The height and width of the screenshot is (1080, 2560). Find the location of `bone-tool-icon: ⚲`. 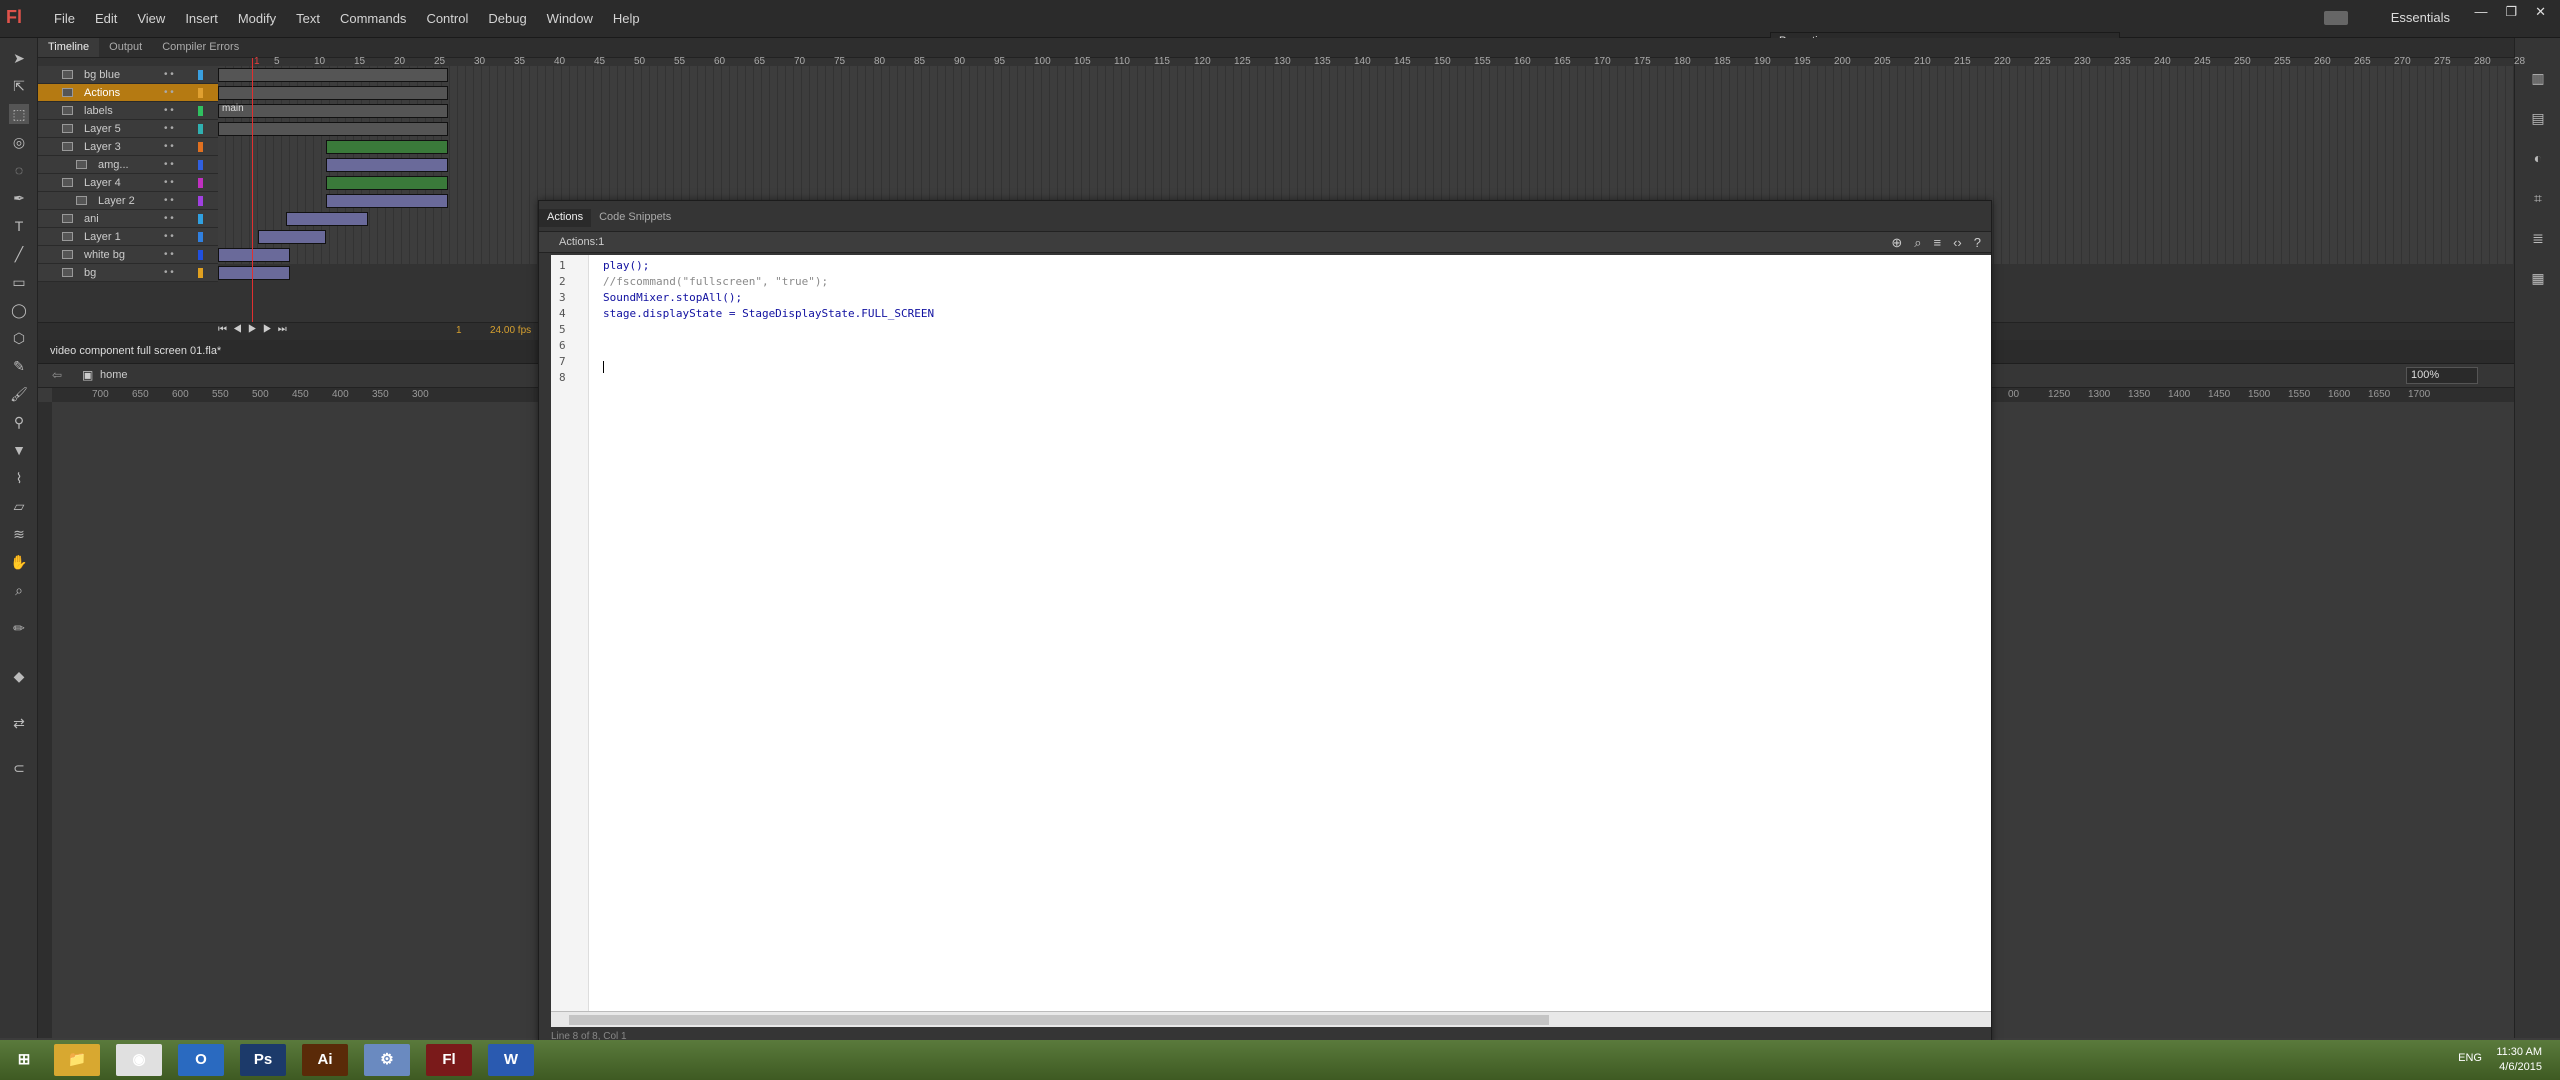

bone-tool-icon: ⚲ is located at coordinates (19, 422).